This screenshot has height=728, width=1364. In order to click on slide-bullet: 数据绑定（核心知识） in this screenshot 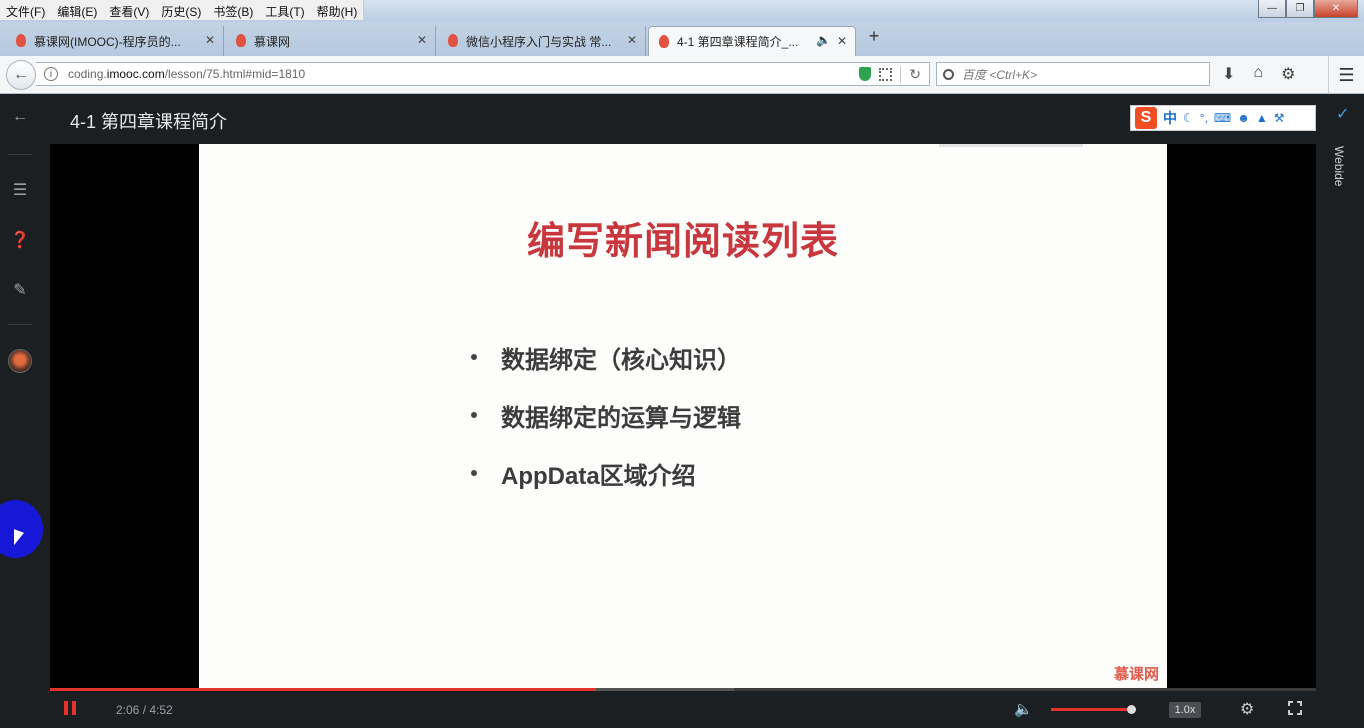, I will do `click(606, 357)`.